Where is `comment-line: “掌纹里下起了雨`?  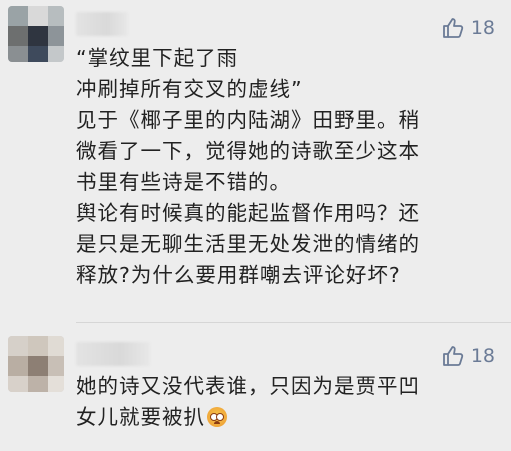 comment-line: “掌纹里下起了雨 is located at coordinates (157, 58).